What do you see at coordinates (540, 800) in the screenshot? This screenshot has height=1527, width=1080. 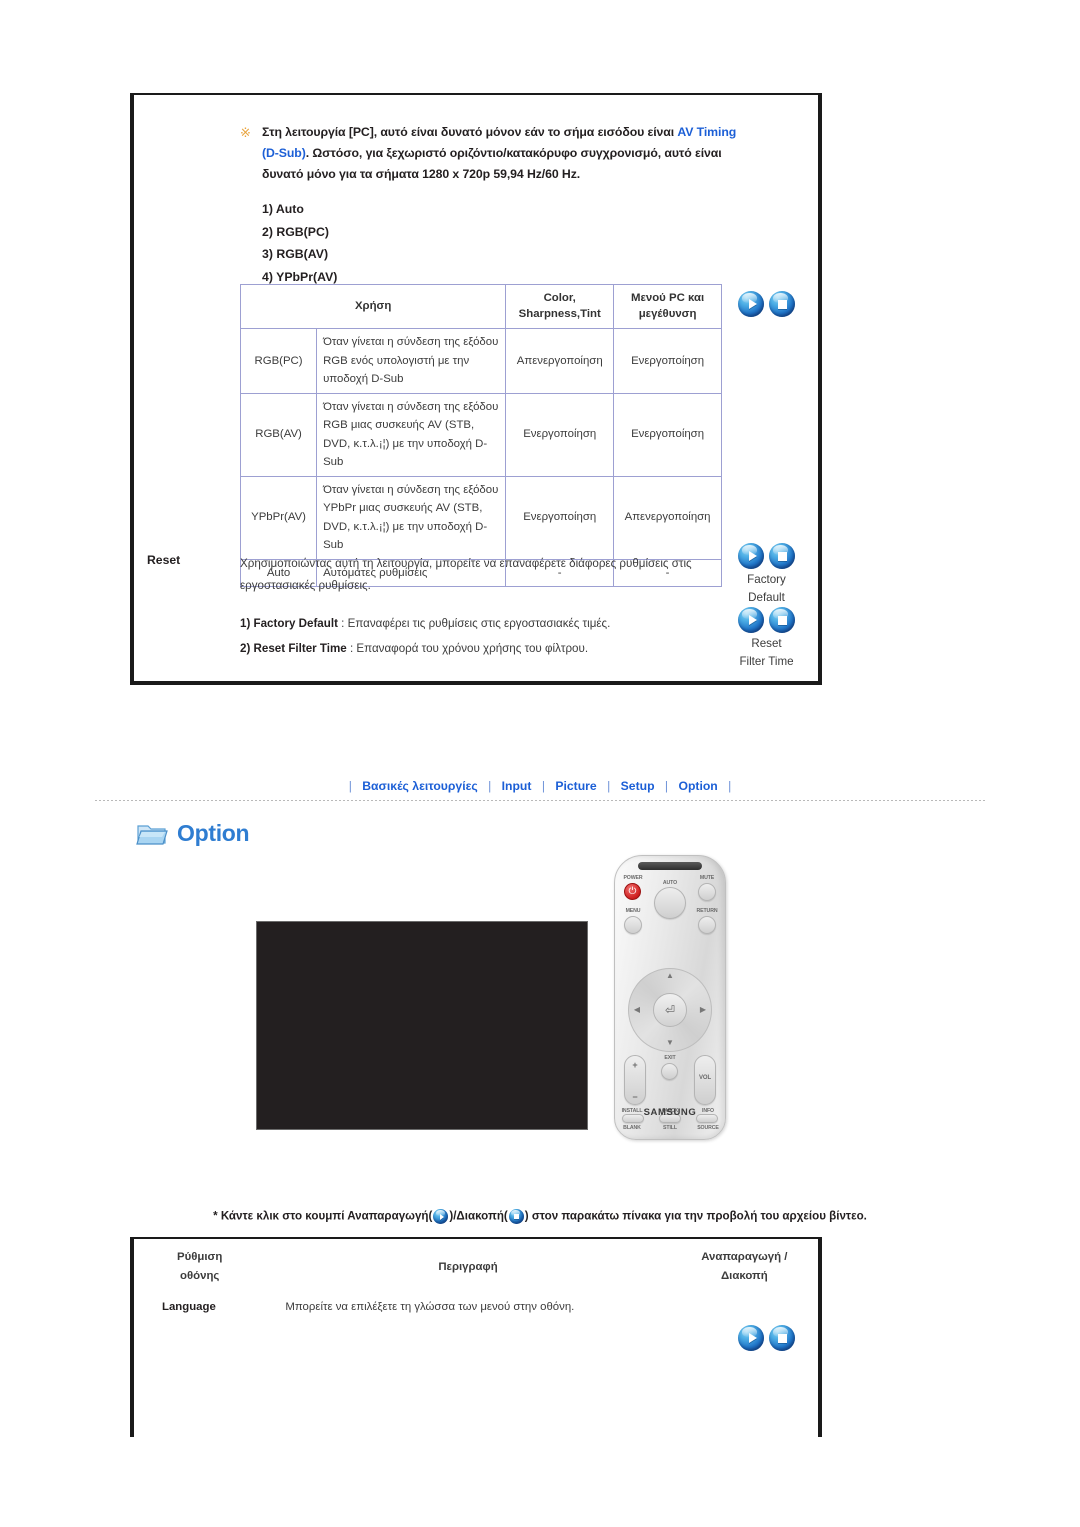 I see `horizontal-divider` at bounding box center [540, 800].